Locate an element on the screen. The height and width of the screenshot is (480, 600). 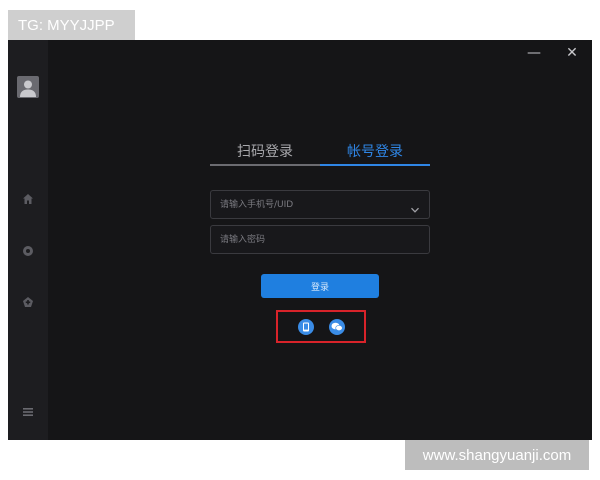
account-input is located at coordinates (320, 204).